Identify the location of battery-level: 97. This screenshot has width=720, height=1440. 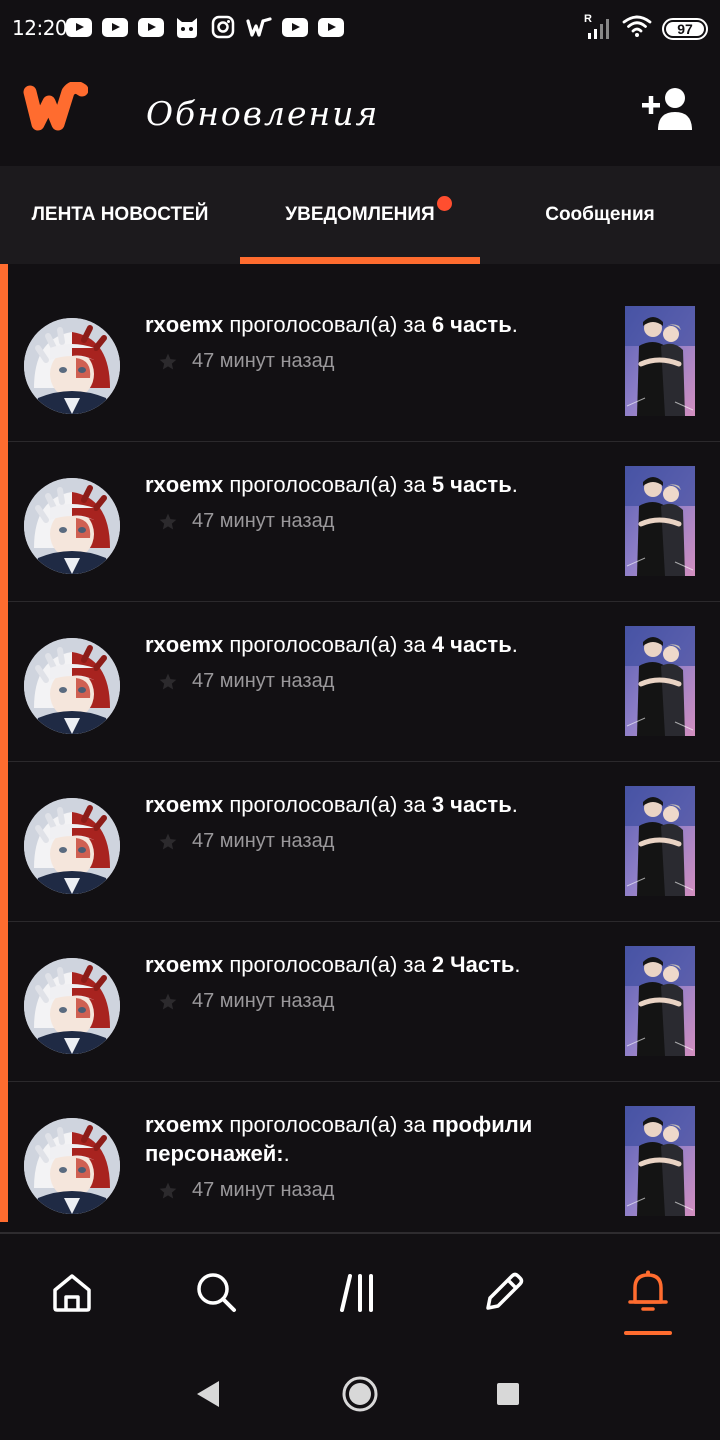
(685, 28).